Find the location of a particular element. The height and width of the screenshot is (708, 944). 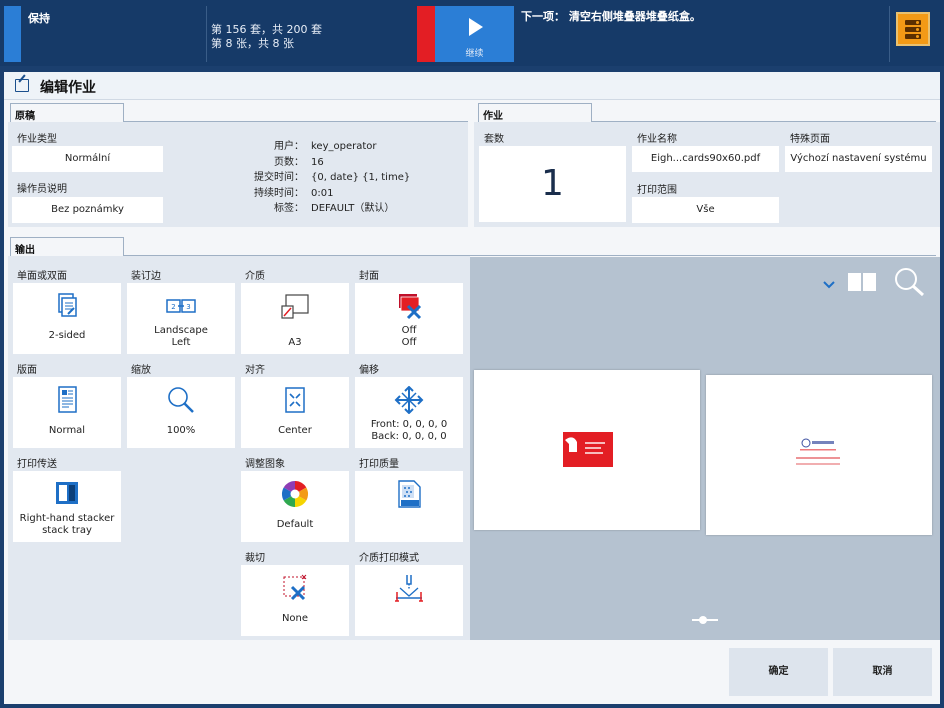

operator-note-field: Bez poznámky is located at coordinates (87, 210).